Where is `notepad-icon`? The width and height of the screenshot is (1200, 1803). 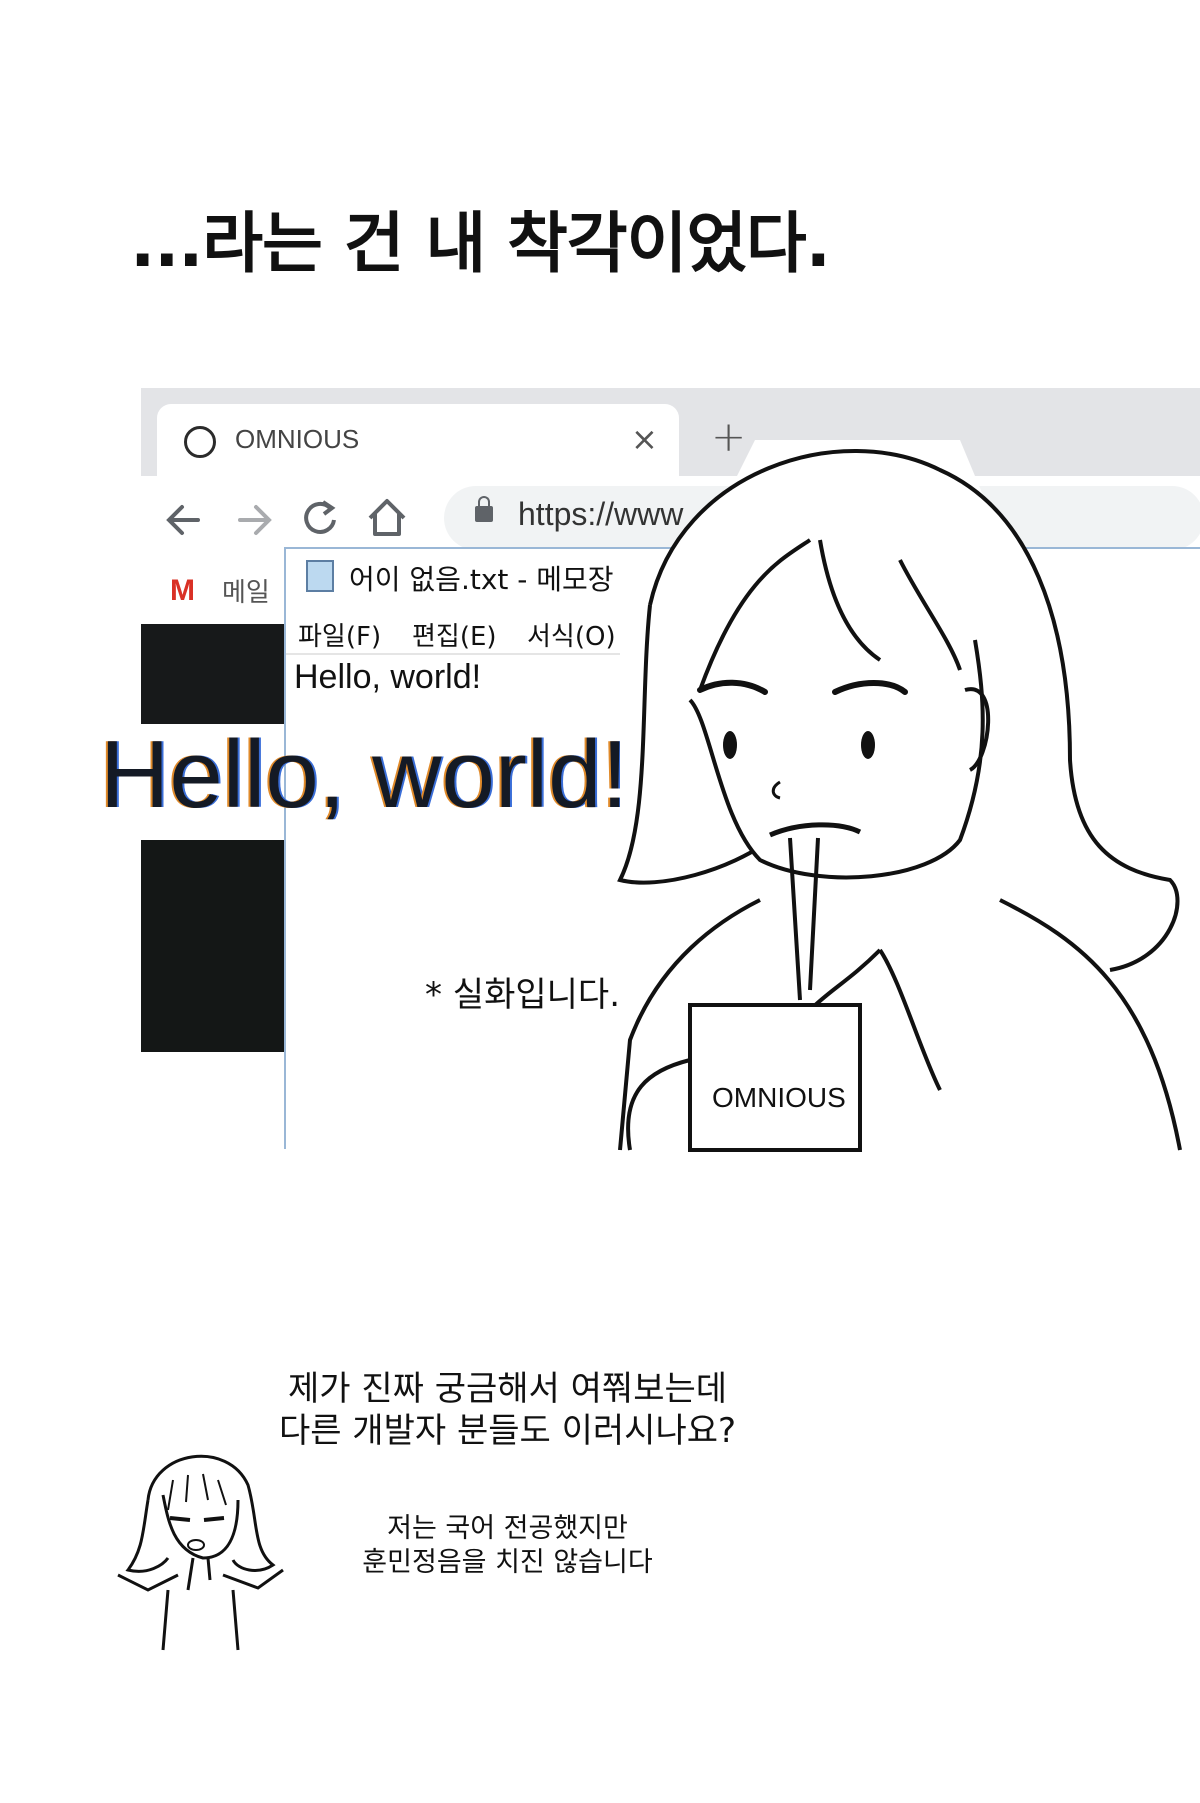 notepad-icon is located at coordinates (320, 576).